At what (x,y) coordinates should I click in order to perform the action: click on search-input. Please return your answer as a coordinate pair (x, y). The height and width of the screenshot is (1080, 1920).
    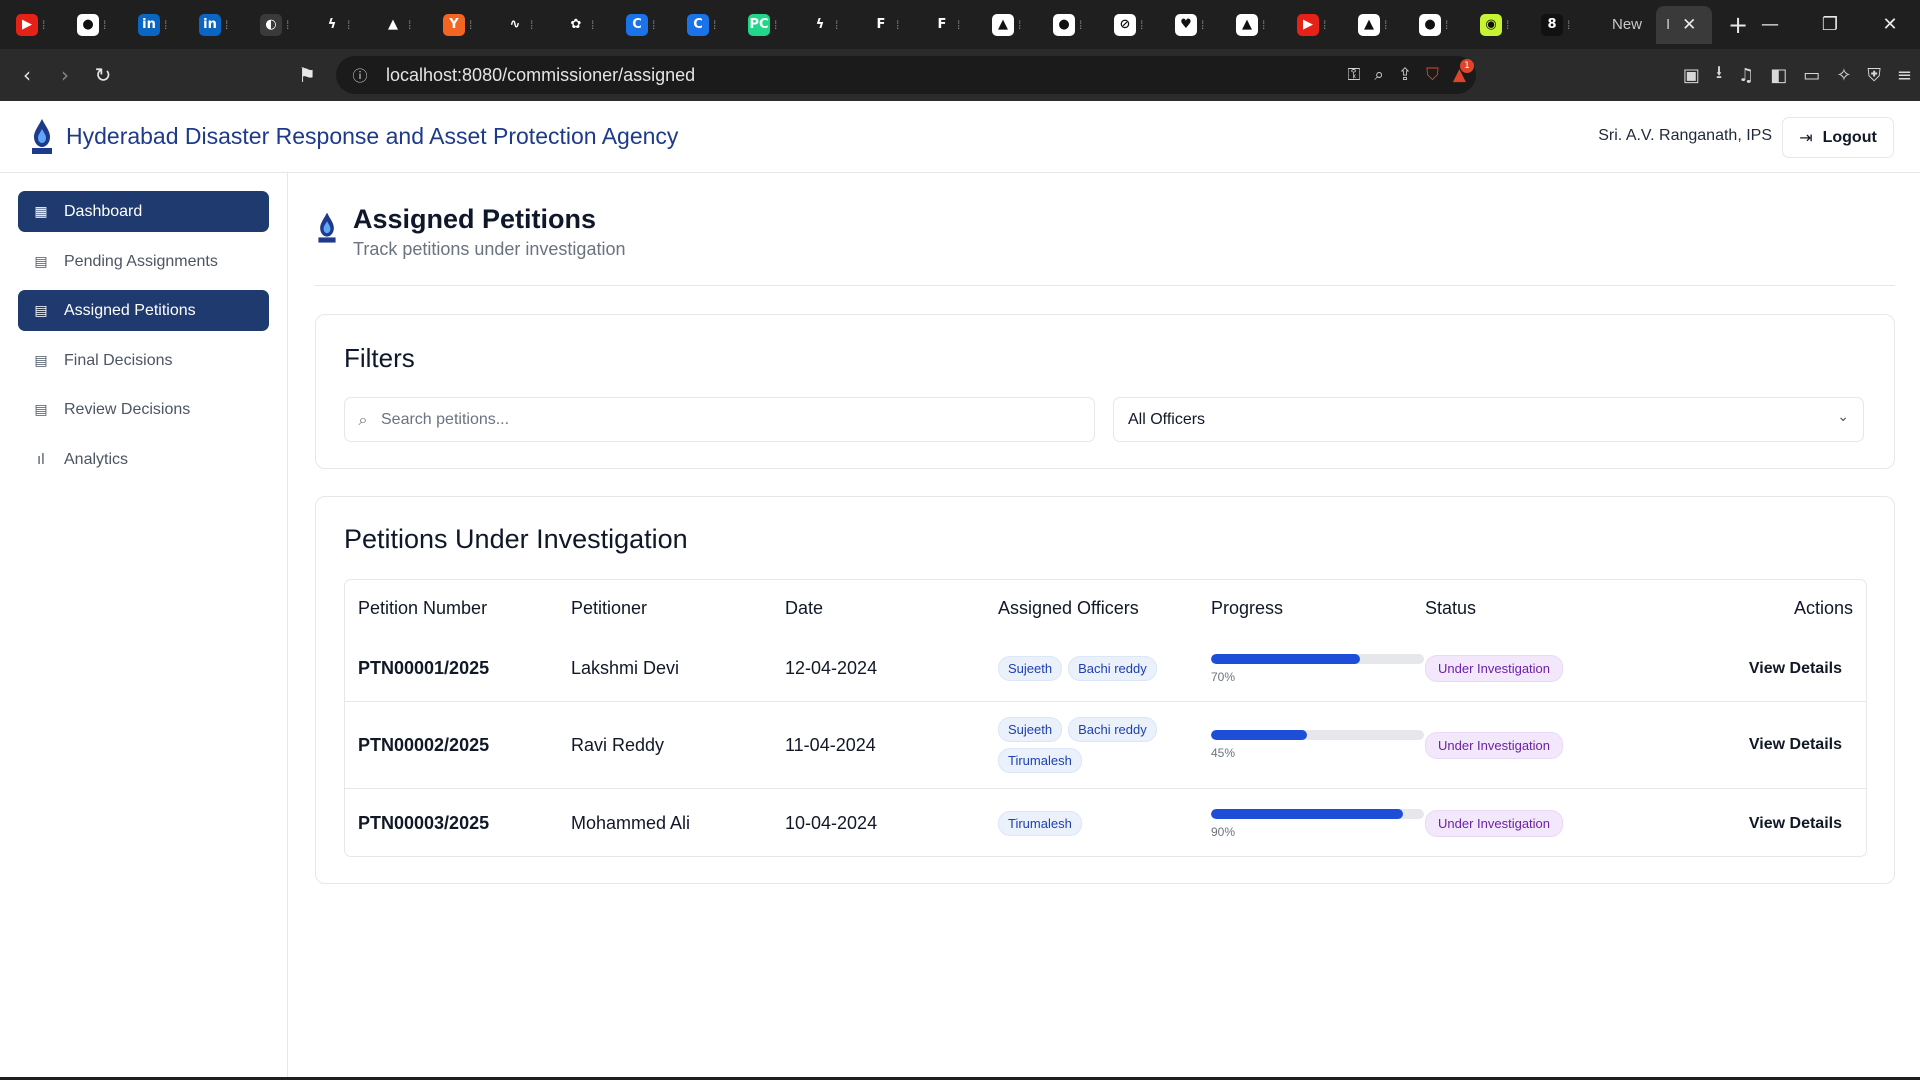
    Looking at the image, I should click on (721, 419).